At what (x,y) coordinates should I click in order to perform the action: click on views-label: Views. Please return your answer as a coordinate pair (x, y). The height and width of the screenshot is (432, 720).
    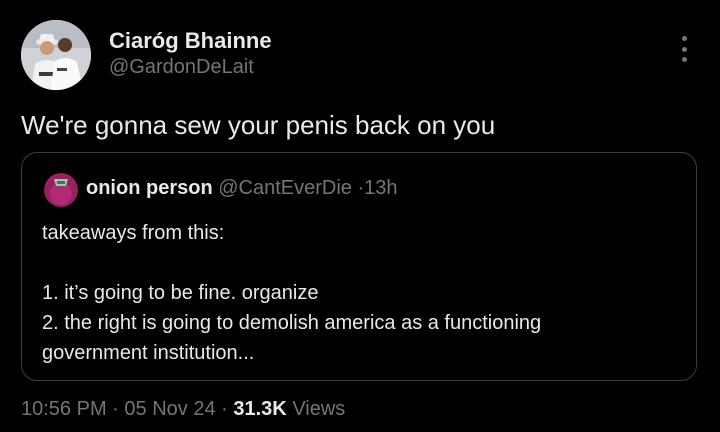
    Looking at the image, I should click on (319, 409).